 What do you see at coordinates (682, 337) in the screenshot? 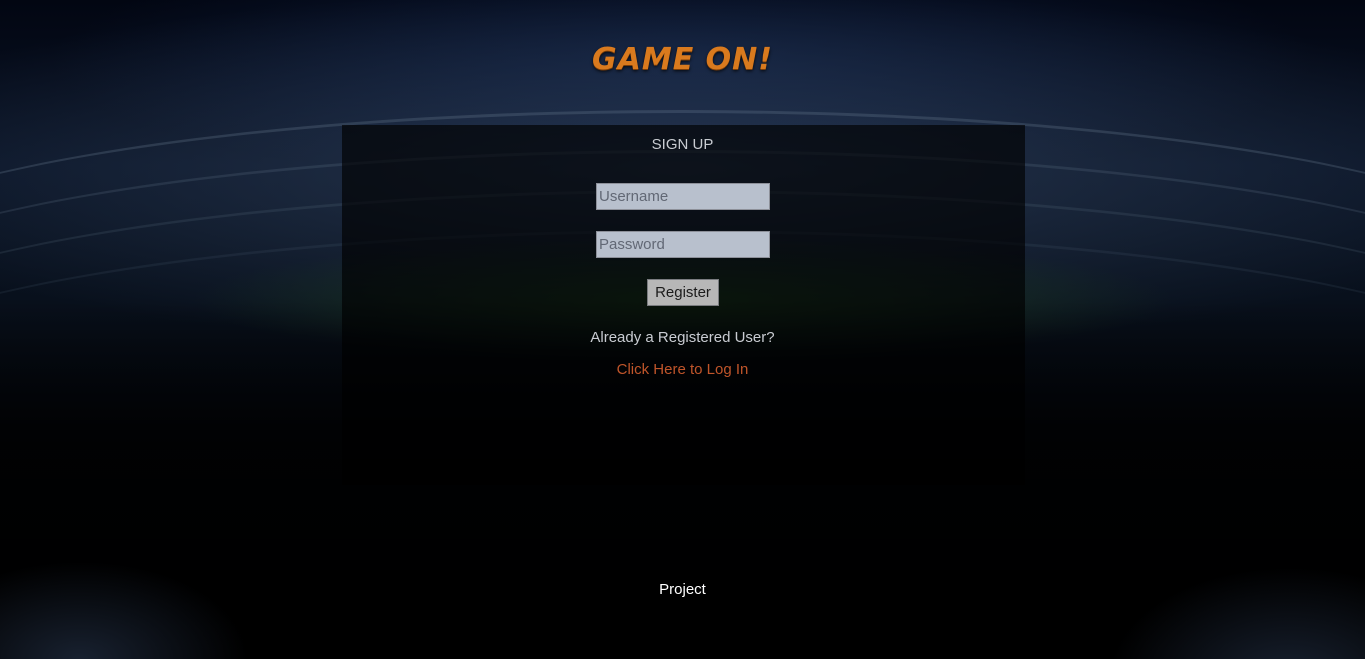
I see `already-registered-text: Already a Registered User?` at bounding box center [682, 337].